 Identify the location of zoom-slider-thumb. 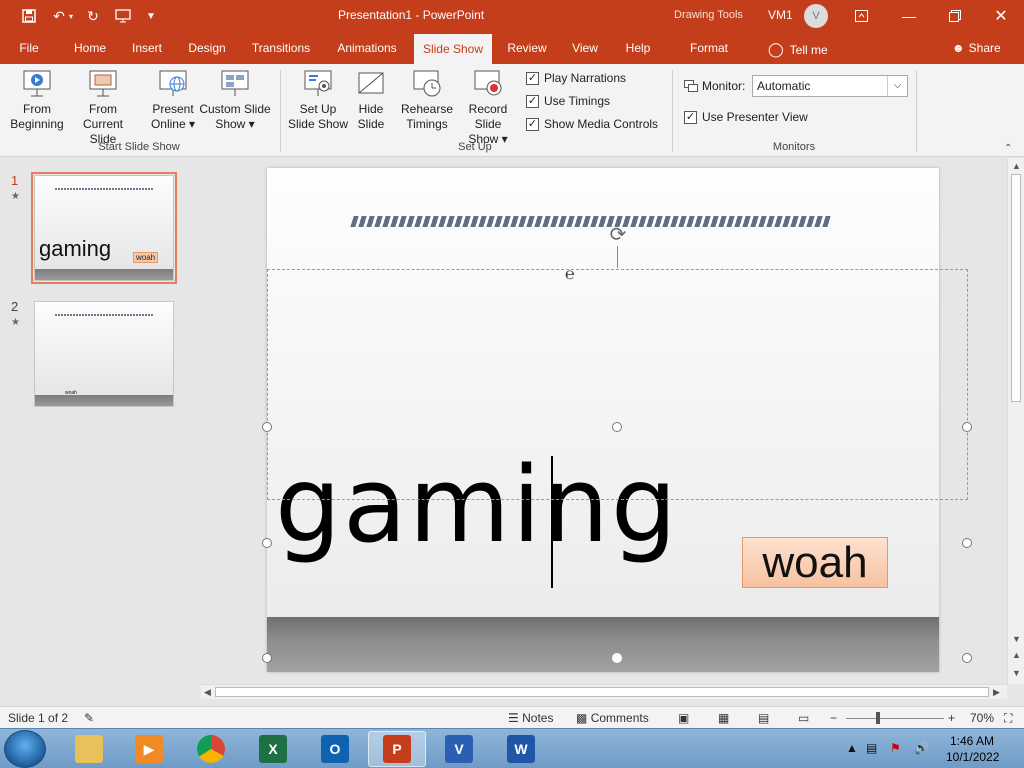
(878, 718).